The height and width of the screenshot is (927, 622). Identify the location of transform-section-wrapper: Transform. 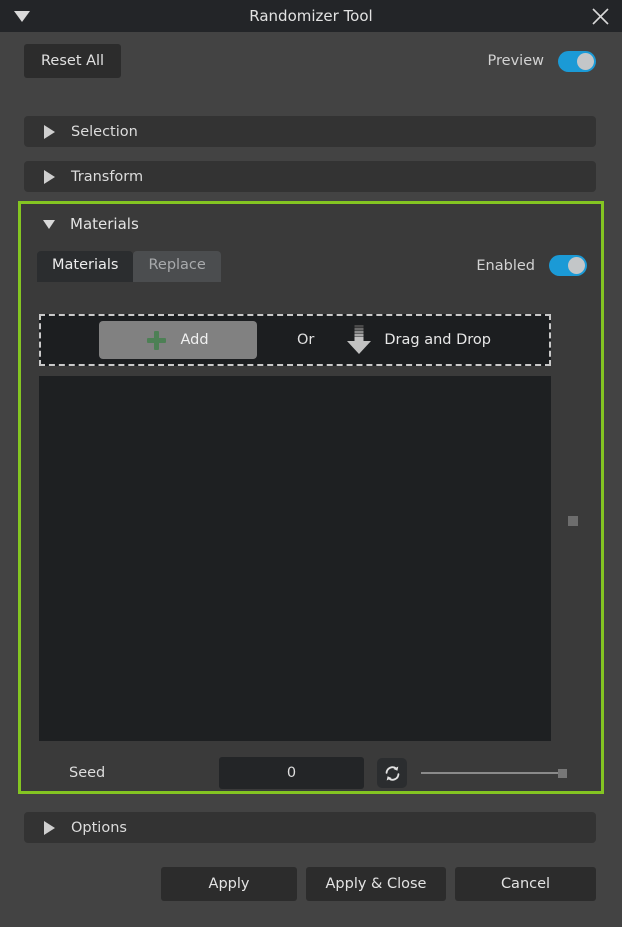
(311, 176).